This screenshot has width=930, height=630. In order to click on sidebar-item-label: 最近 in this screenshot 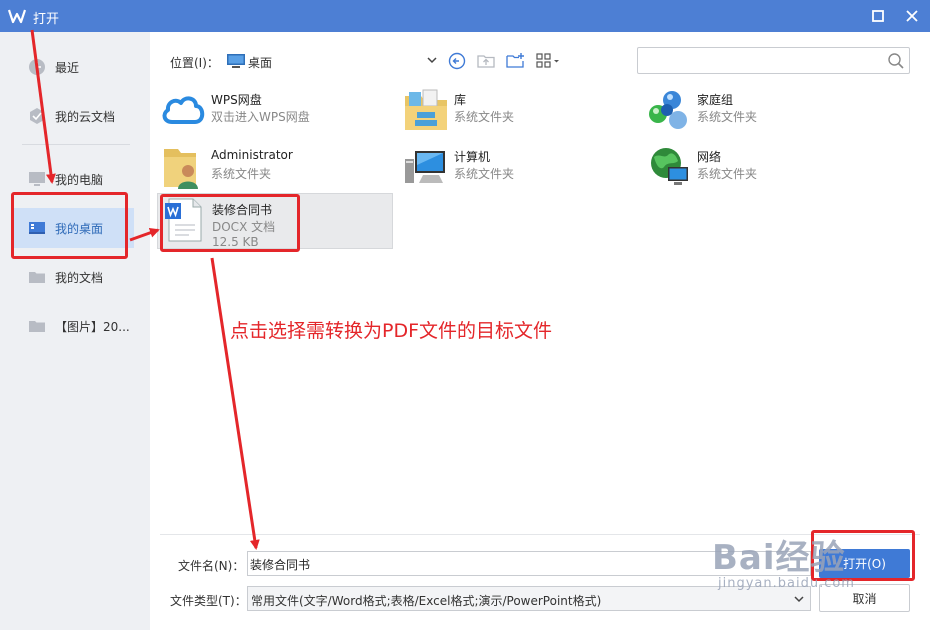, I will do `click(67, 67)`.